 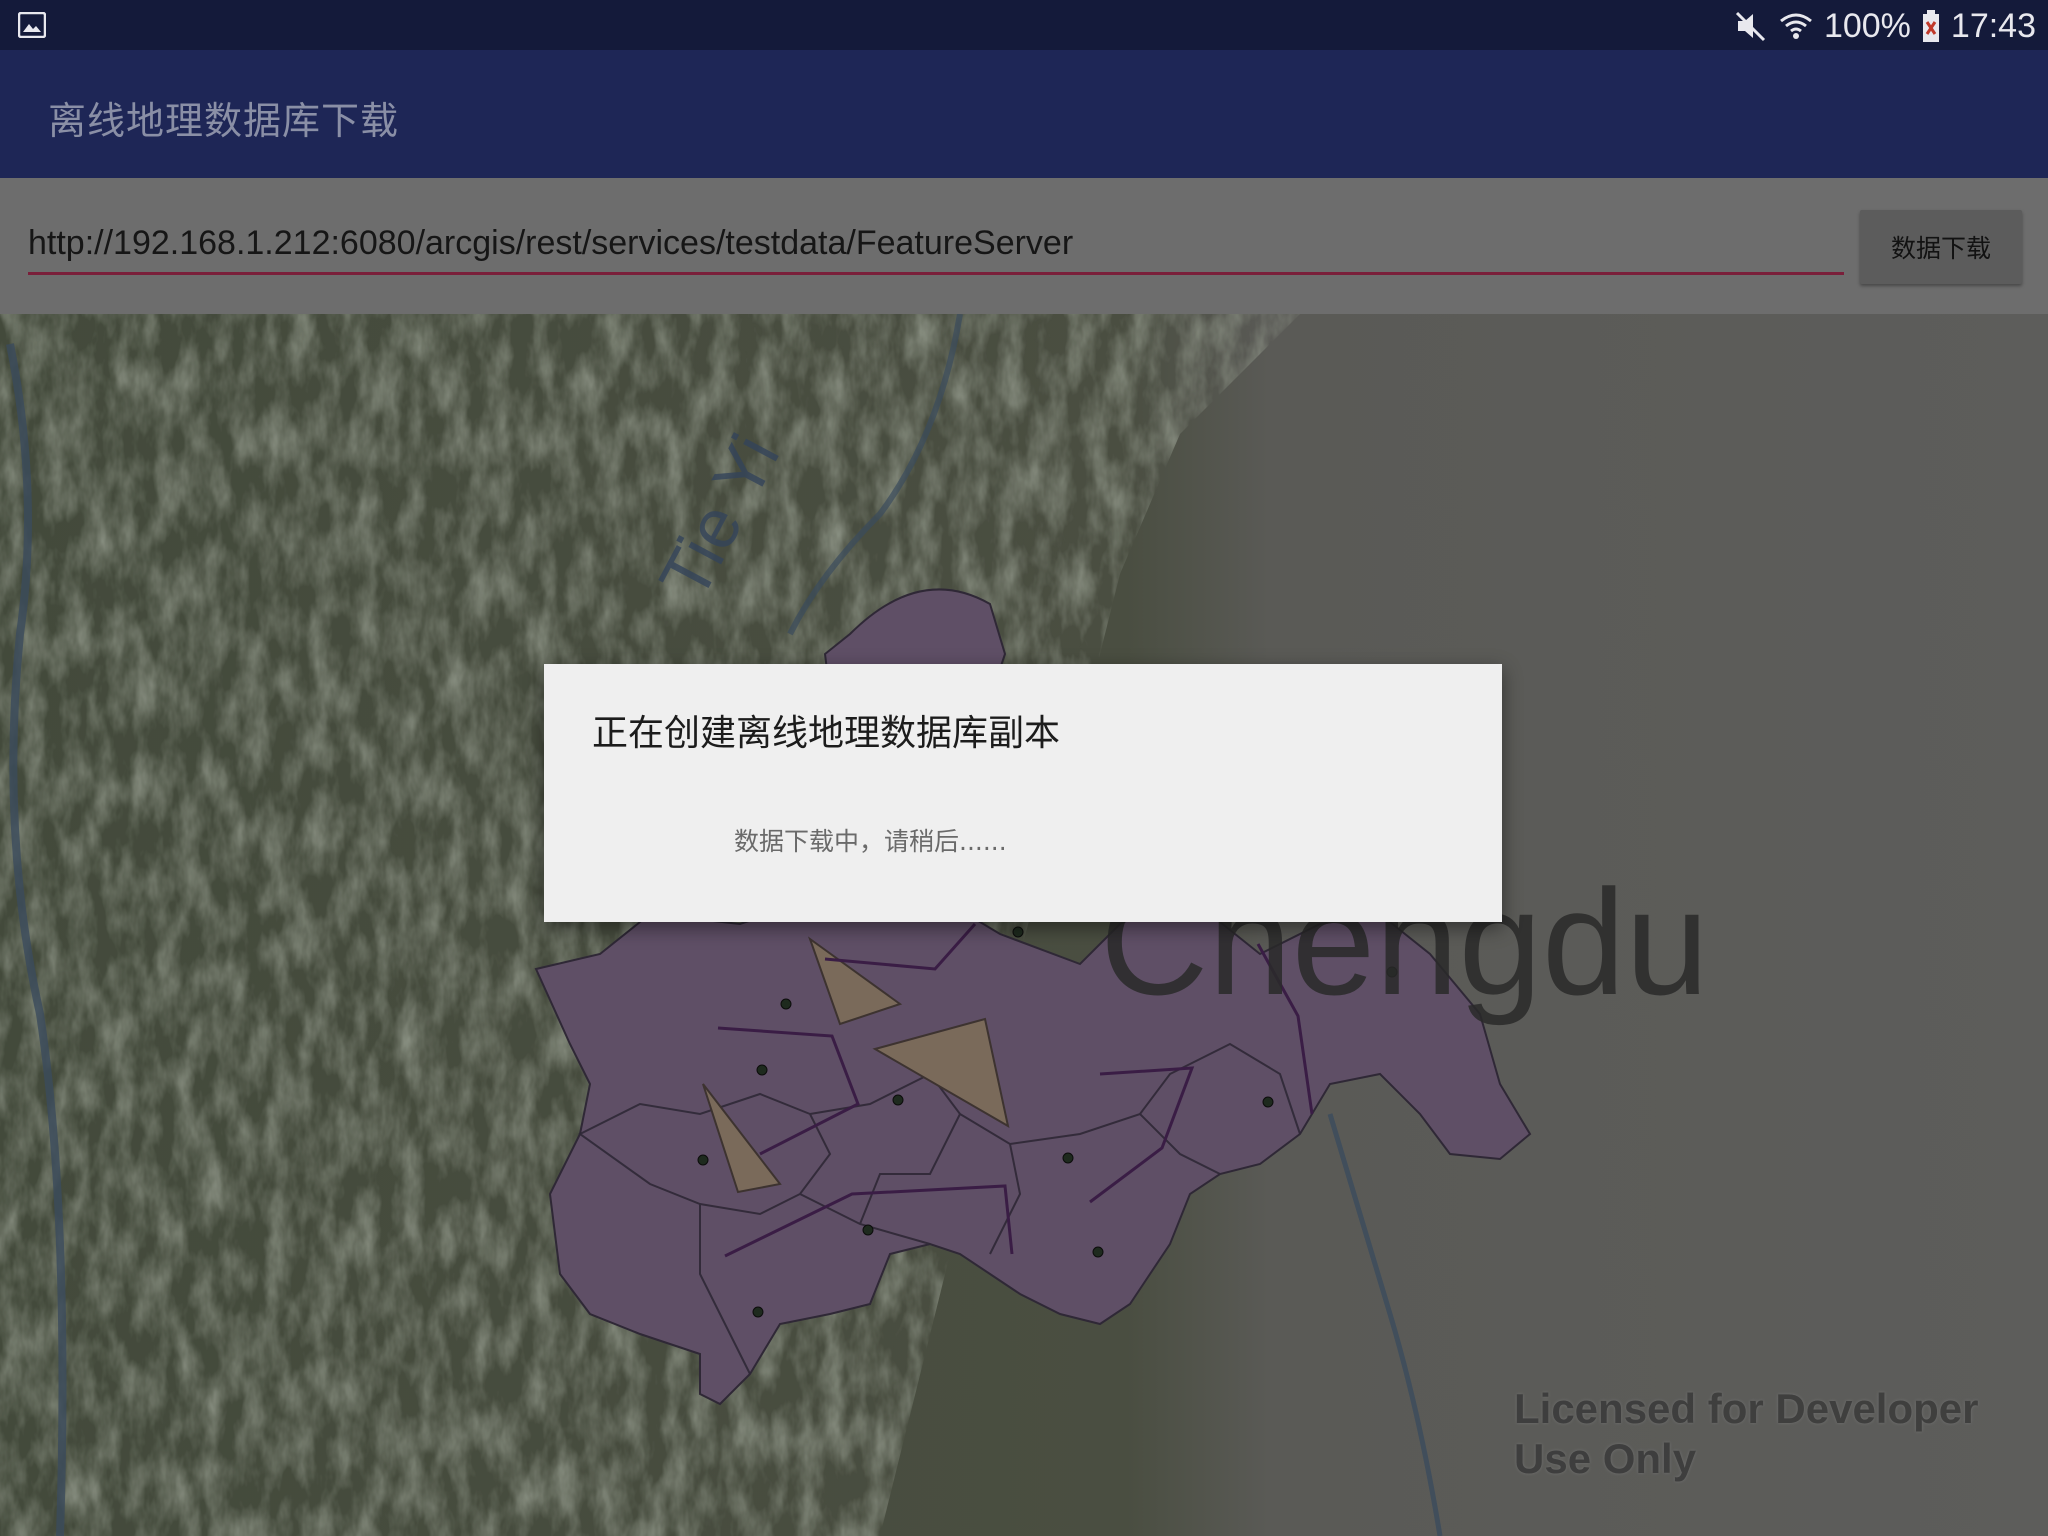 What do you see at coordinates (1867, 25) in the screenshot?
I see `battery-percent: 100%` at bounding box center [1867, 25].